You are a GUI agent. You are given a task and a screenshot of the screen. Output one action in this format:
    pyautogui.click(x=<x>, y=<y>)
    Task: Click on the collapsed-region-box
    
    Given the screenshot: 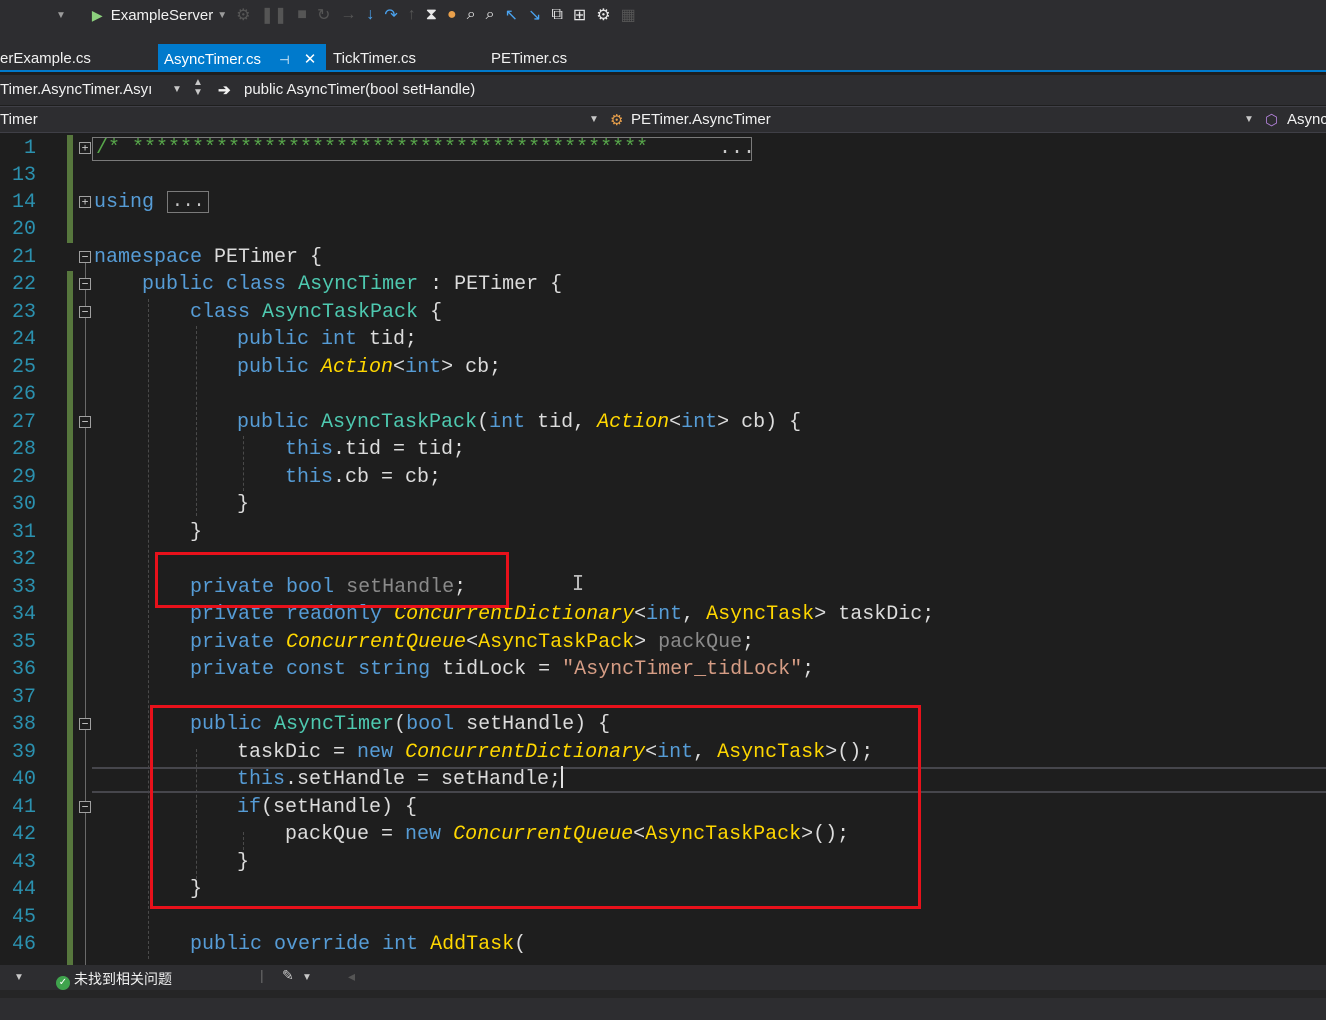 What is the action you would take?
    pyautogui.click(x=422, y=149)
    